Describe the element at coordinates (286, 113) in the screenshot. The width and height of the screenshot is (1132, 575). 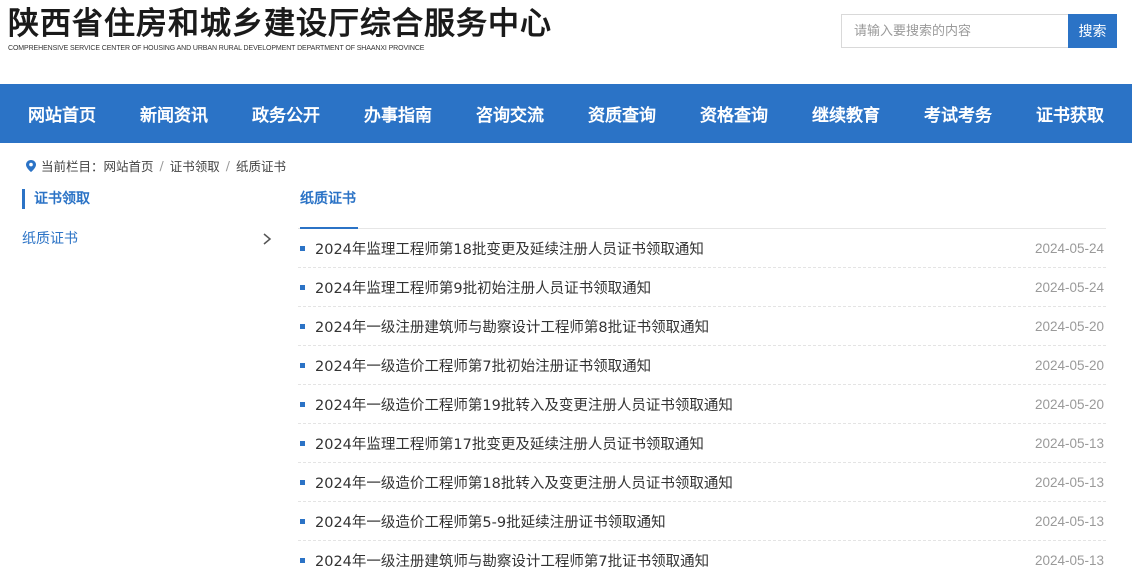
I see `nav-item-public-affairs: 政务公开` at that location.